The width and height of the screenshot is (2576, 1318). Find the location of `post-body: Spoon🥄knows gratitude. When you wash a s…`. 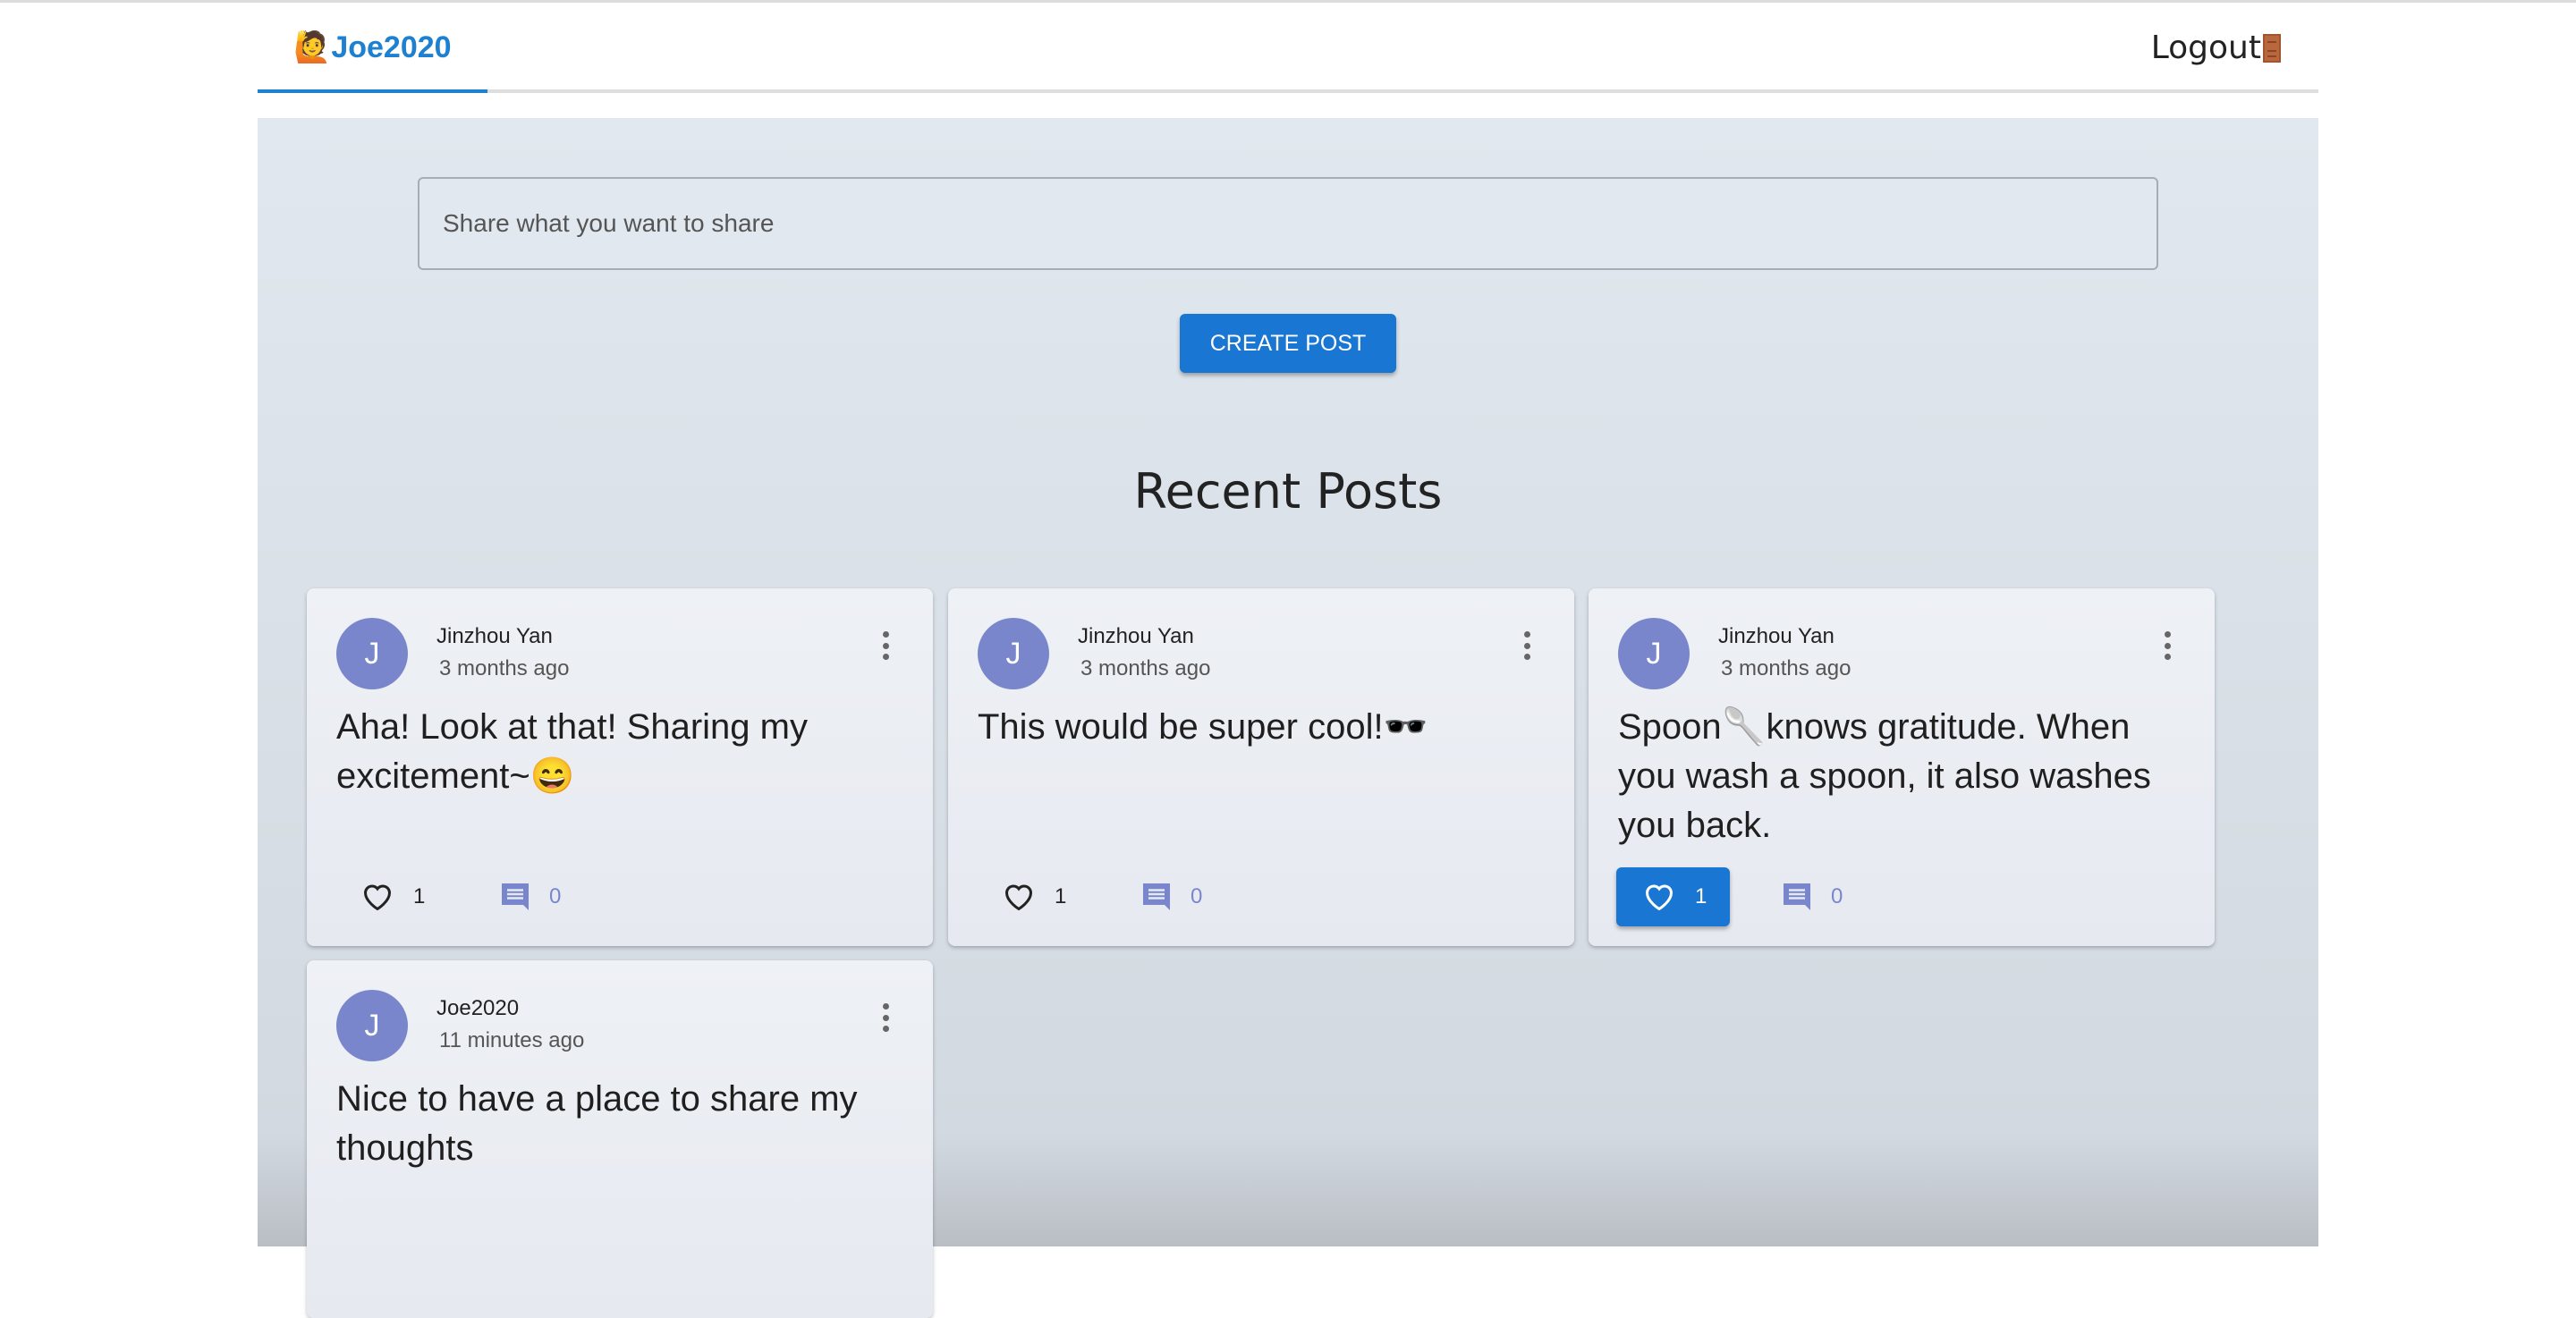

post-body: Spoon🥄knows gratitude. When you wash a s… is located at coordinates (1884, 776).